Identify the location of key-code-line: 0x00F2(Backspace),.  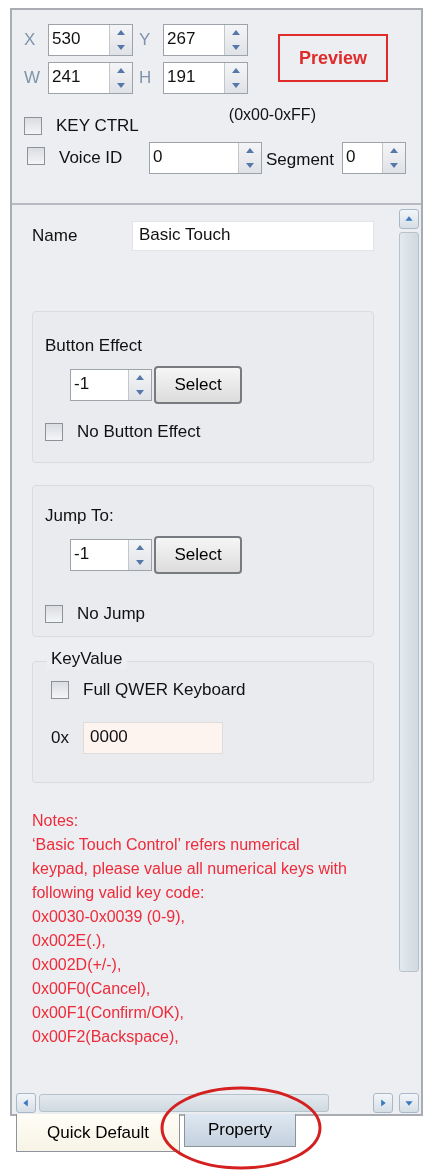
(106, 1037).